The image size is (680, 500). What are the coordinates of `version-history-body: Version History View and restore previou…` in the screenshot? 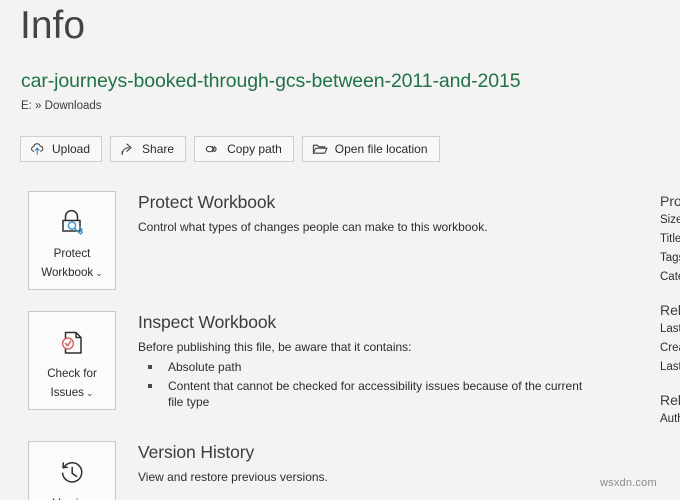 It's located at (388, 463).